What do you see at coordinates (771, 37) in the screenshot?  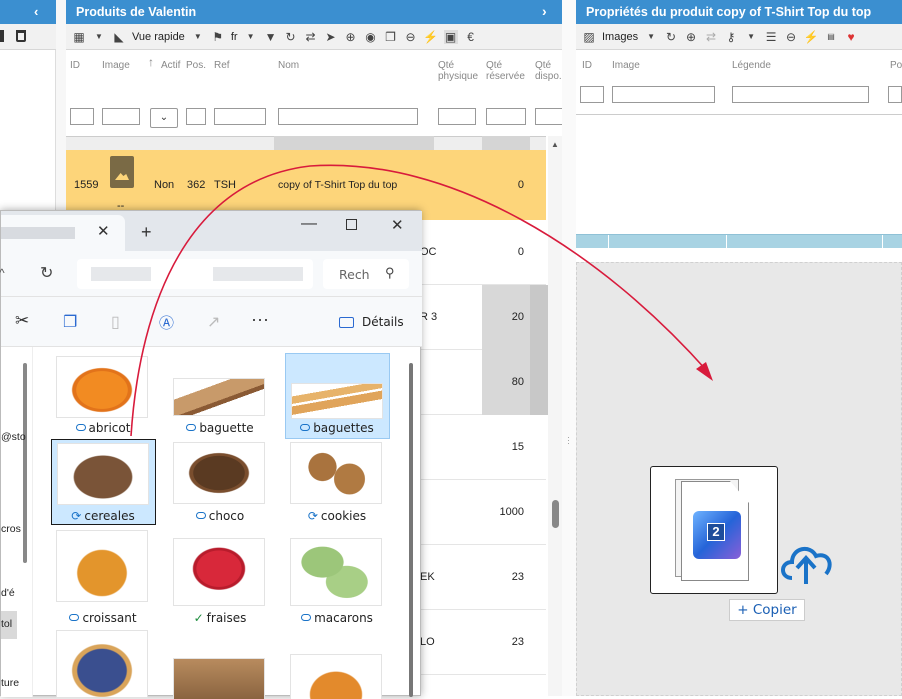 I see `list-icon: ☰` at bounding box center [771, 37].